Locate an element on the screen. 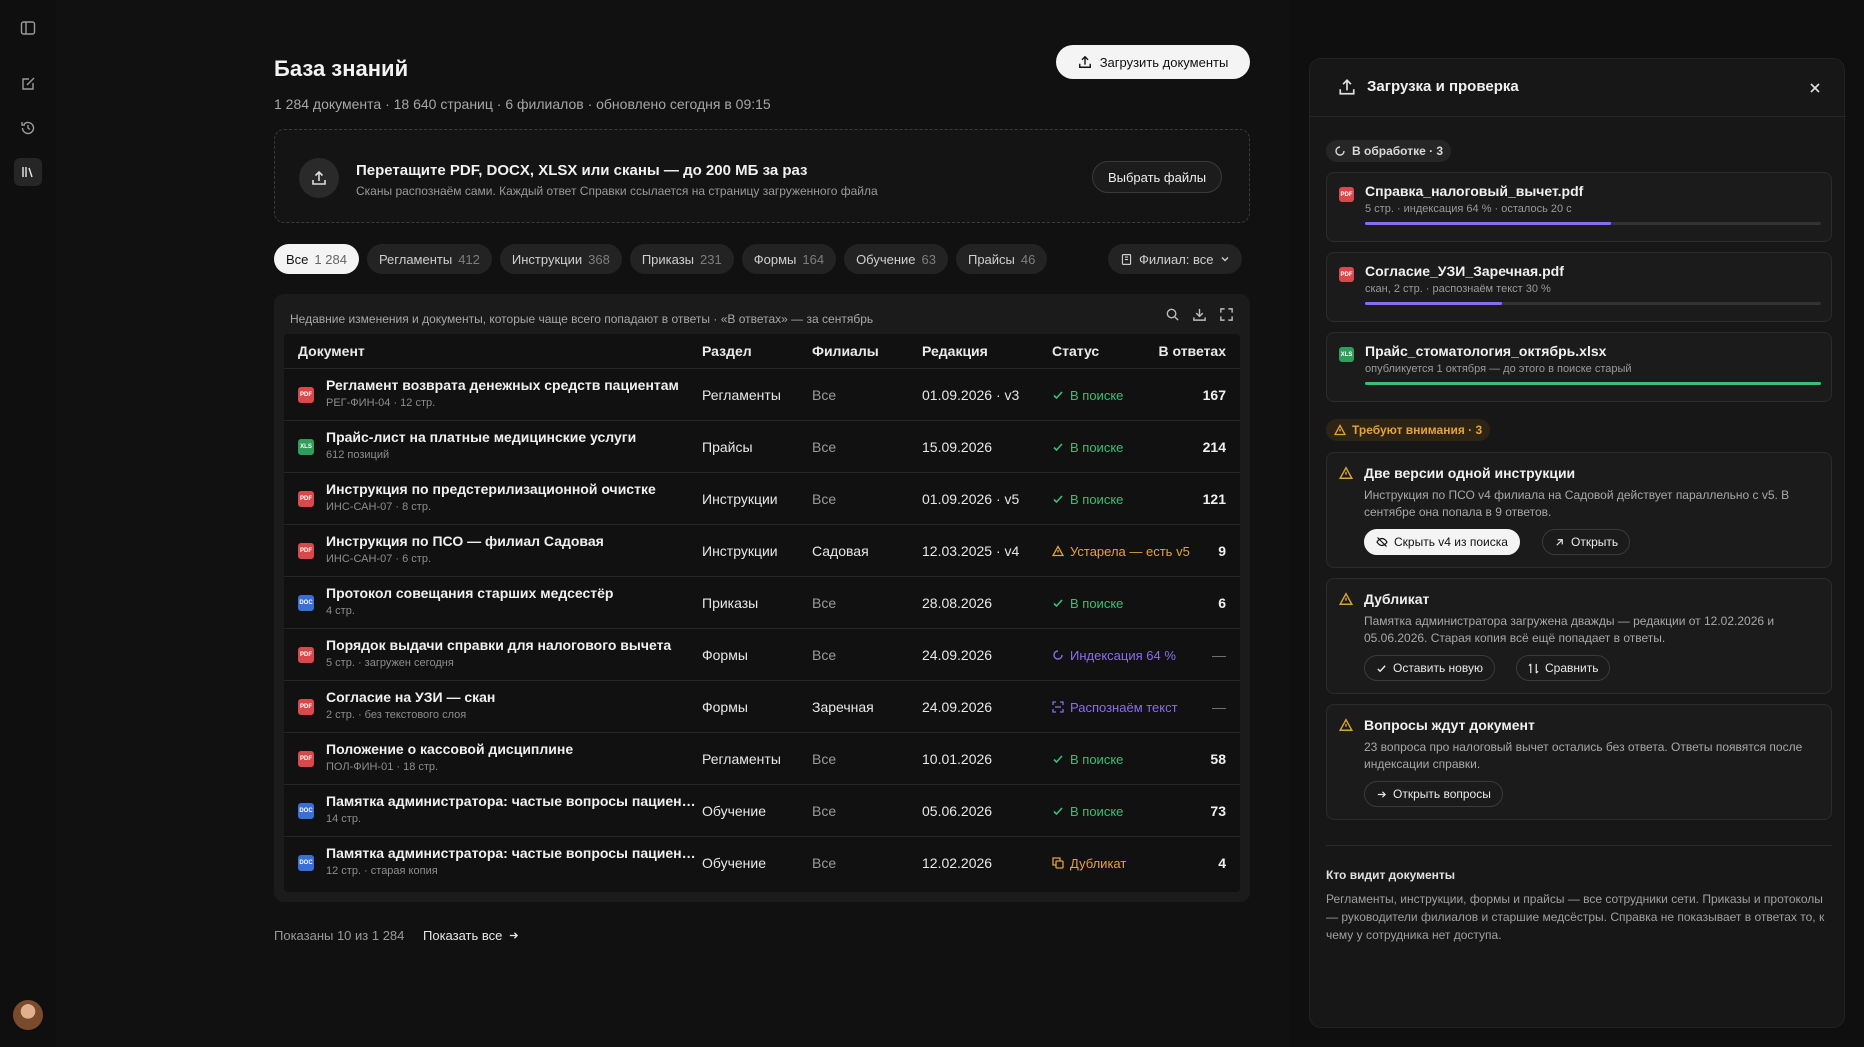 This screenshot has width=1864, height=1047. answers-count: 6 is located at coordinates (1222, 603).